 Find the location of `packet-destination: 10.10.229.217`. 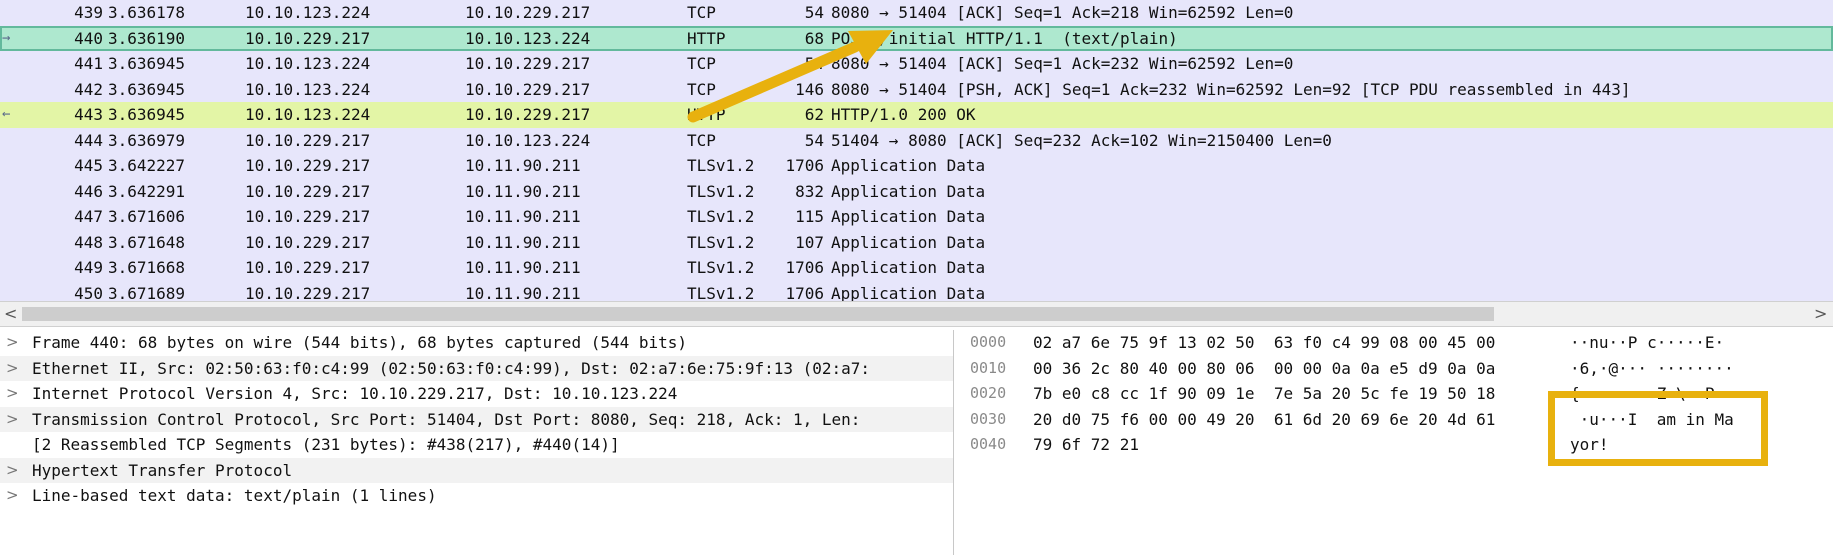

packet-destination: 10.10.229.217 is located at coordinates (528, 63).